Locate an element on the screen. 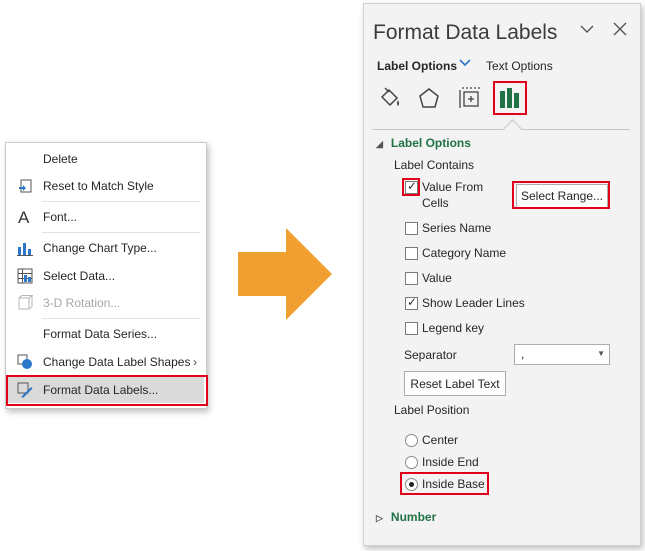 The image size is (645, 551). tab-label-options: Label Options is located at coordinates (417, 66).